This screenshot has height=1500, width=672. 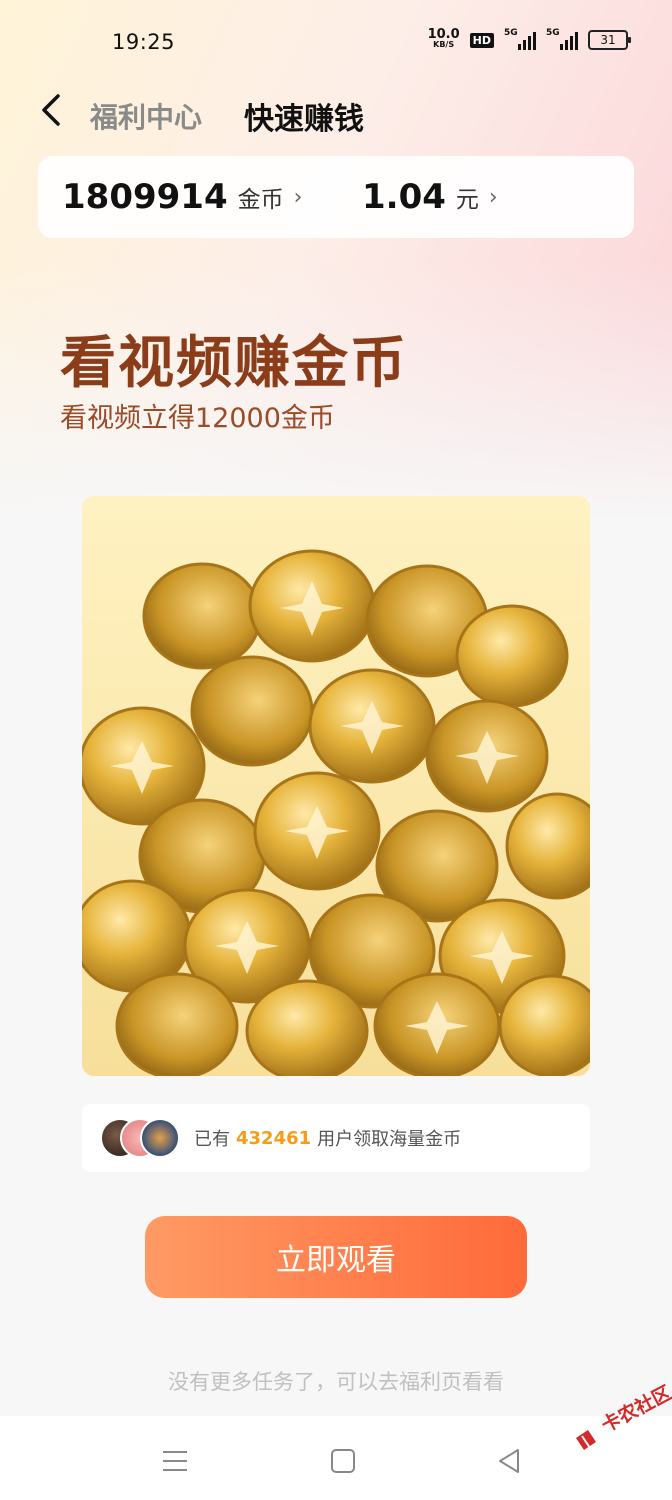 I want to click on avatar, so click(x=160, y=1138).